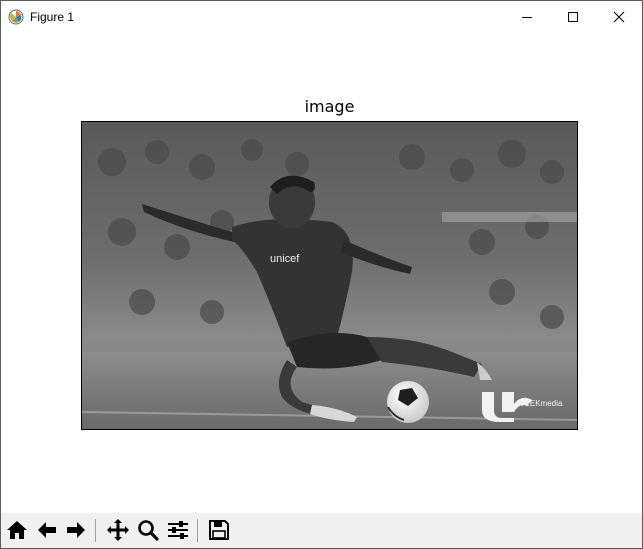 This screenshot has height=549, width=643. I want to click on pan-button, so click(118, 530).